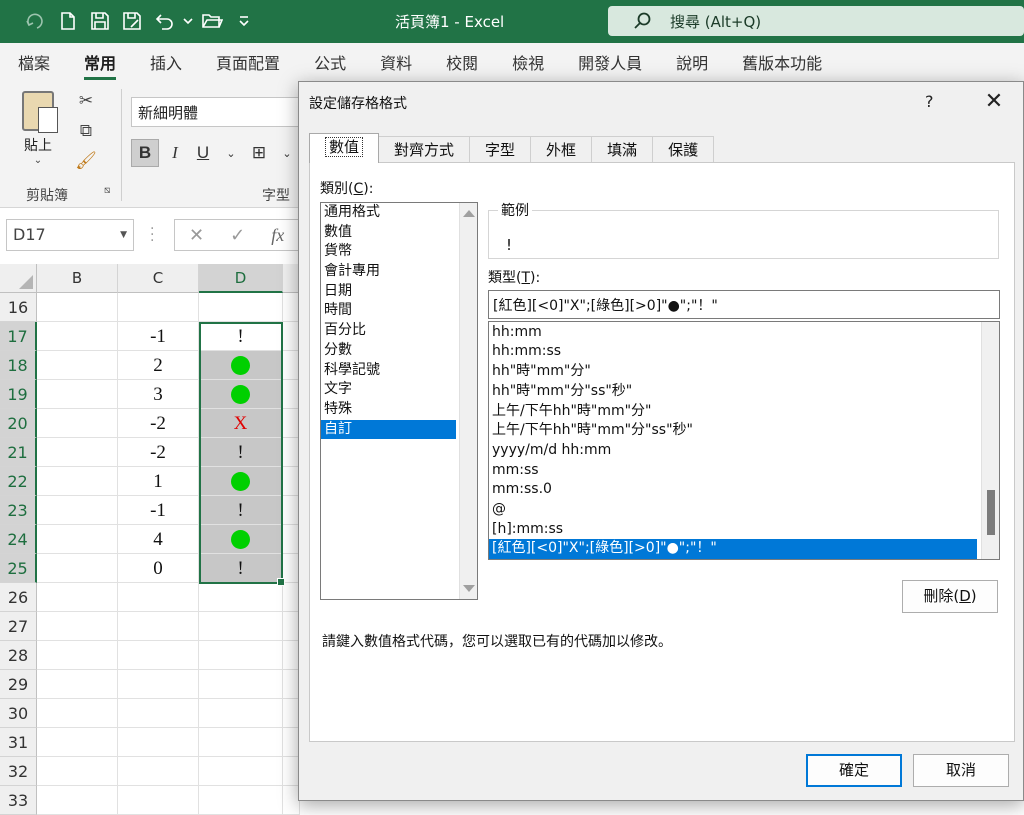 This screenshot has height=815, width=1024. Describe the element at coordinates (18, 365) in the screenshot. I see `row-header: 18` at that location.